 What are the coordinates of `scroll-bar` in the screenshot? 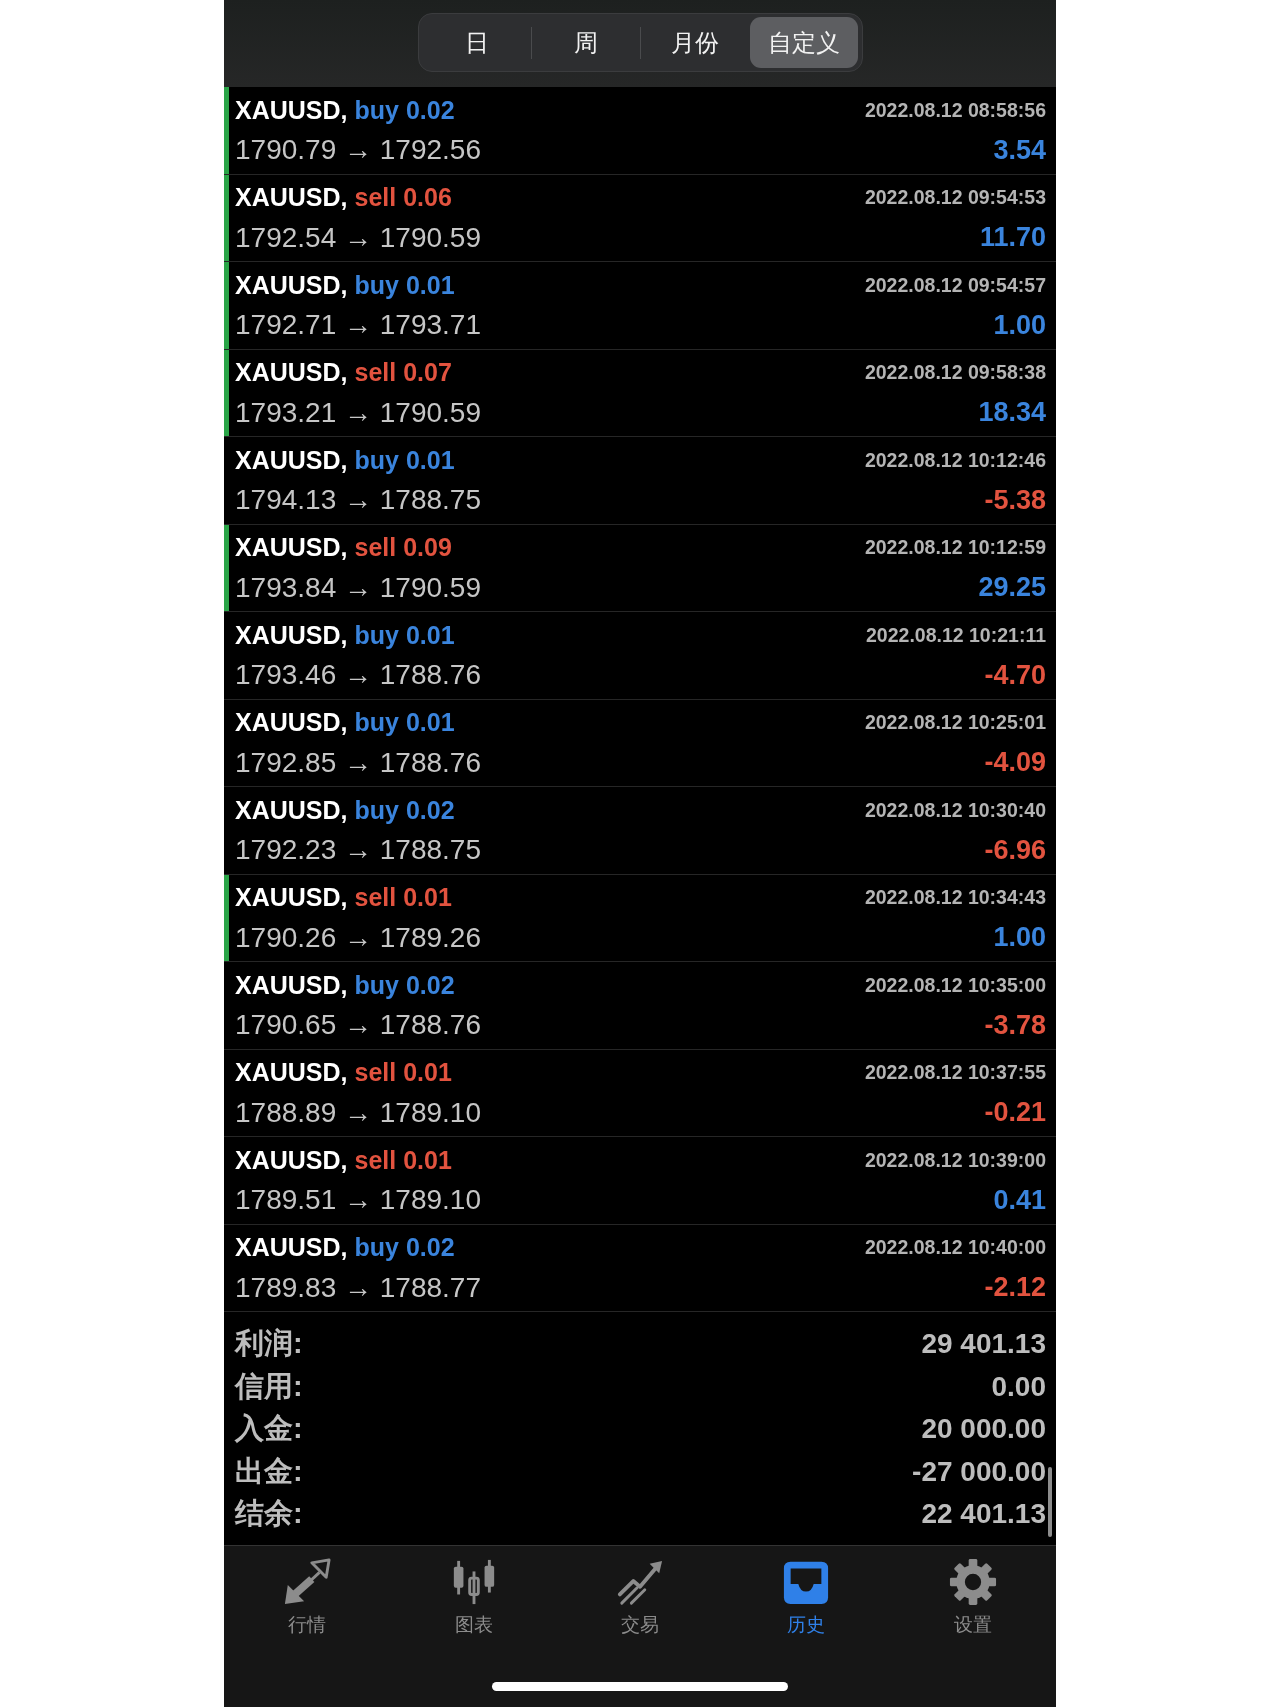 It's located at (1050, 1502).